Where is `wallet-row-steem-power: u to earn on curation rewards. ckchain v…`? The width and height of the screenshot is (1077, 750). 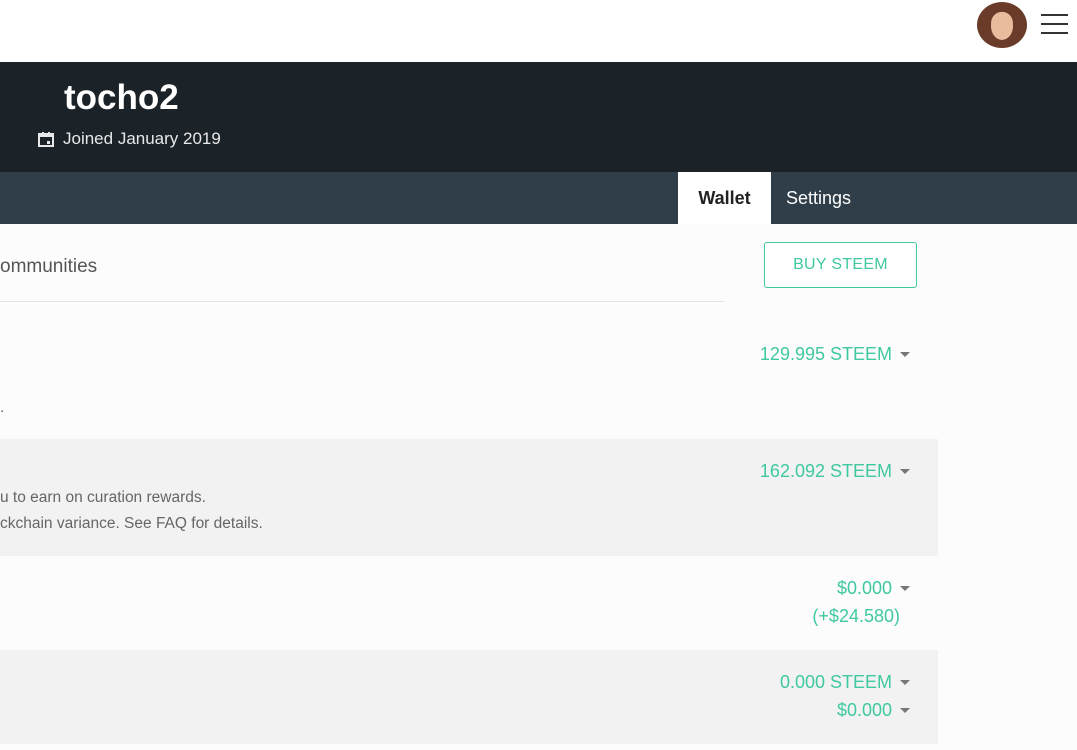 wallet-row-steem-power: u to earn on curation rewards. ckchain v… is located at coordinates (469, 497).